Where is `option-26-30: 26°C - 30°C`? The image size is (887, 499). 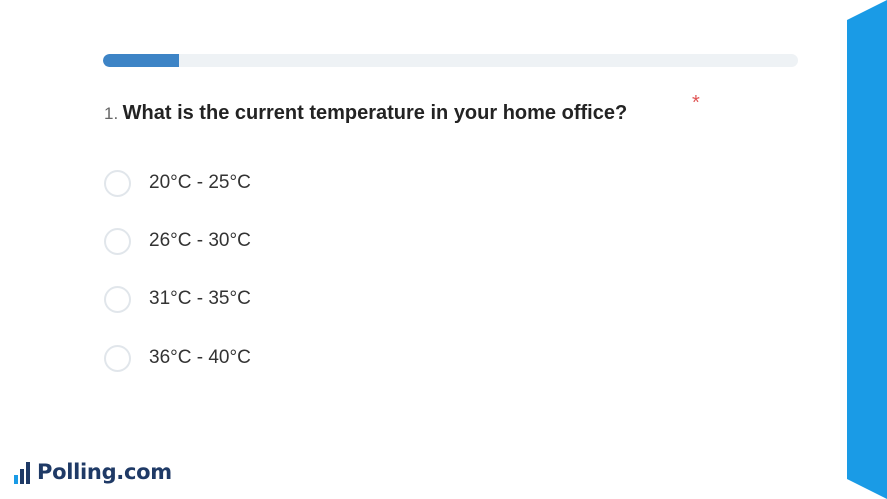 option-26-30: 26°C - 30°C is located at coordinates (177, 241).